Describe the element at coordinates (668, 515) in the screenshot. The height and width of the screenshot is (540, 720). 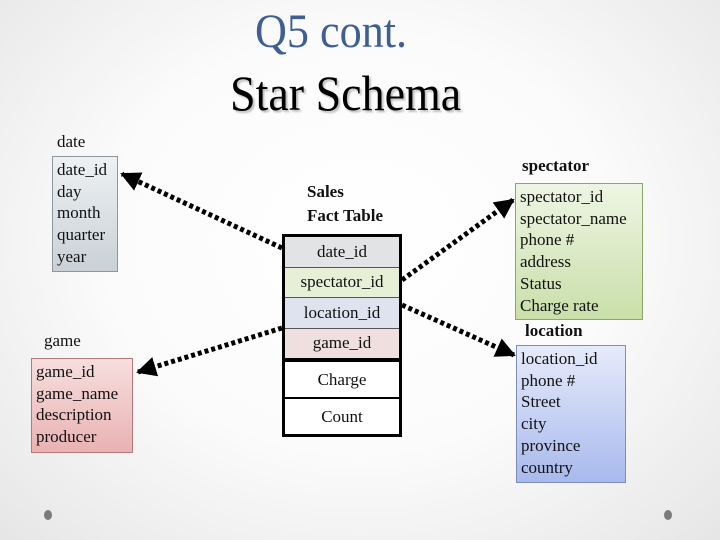
I see `bullet-dot-right` at that location.